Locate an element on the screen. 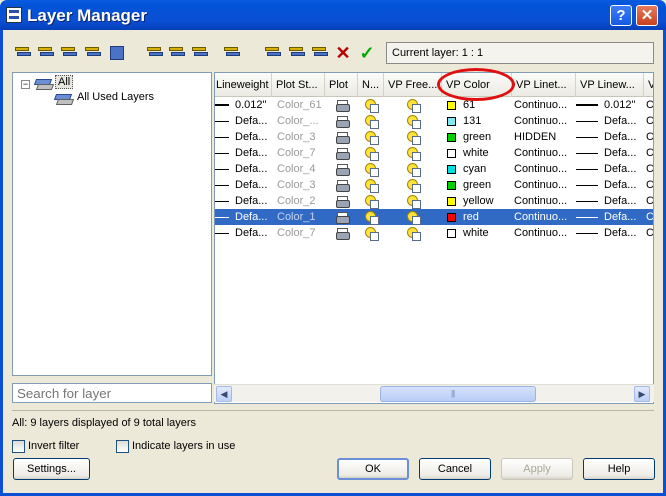  vp-color-cell: yellow is located at coordinates (486, 201).